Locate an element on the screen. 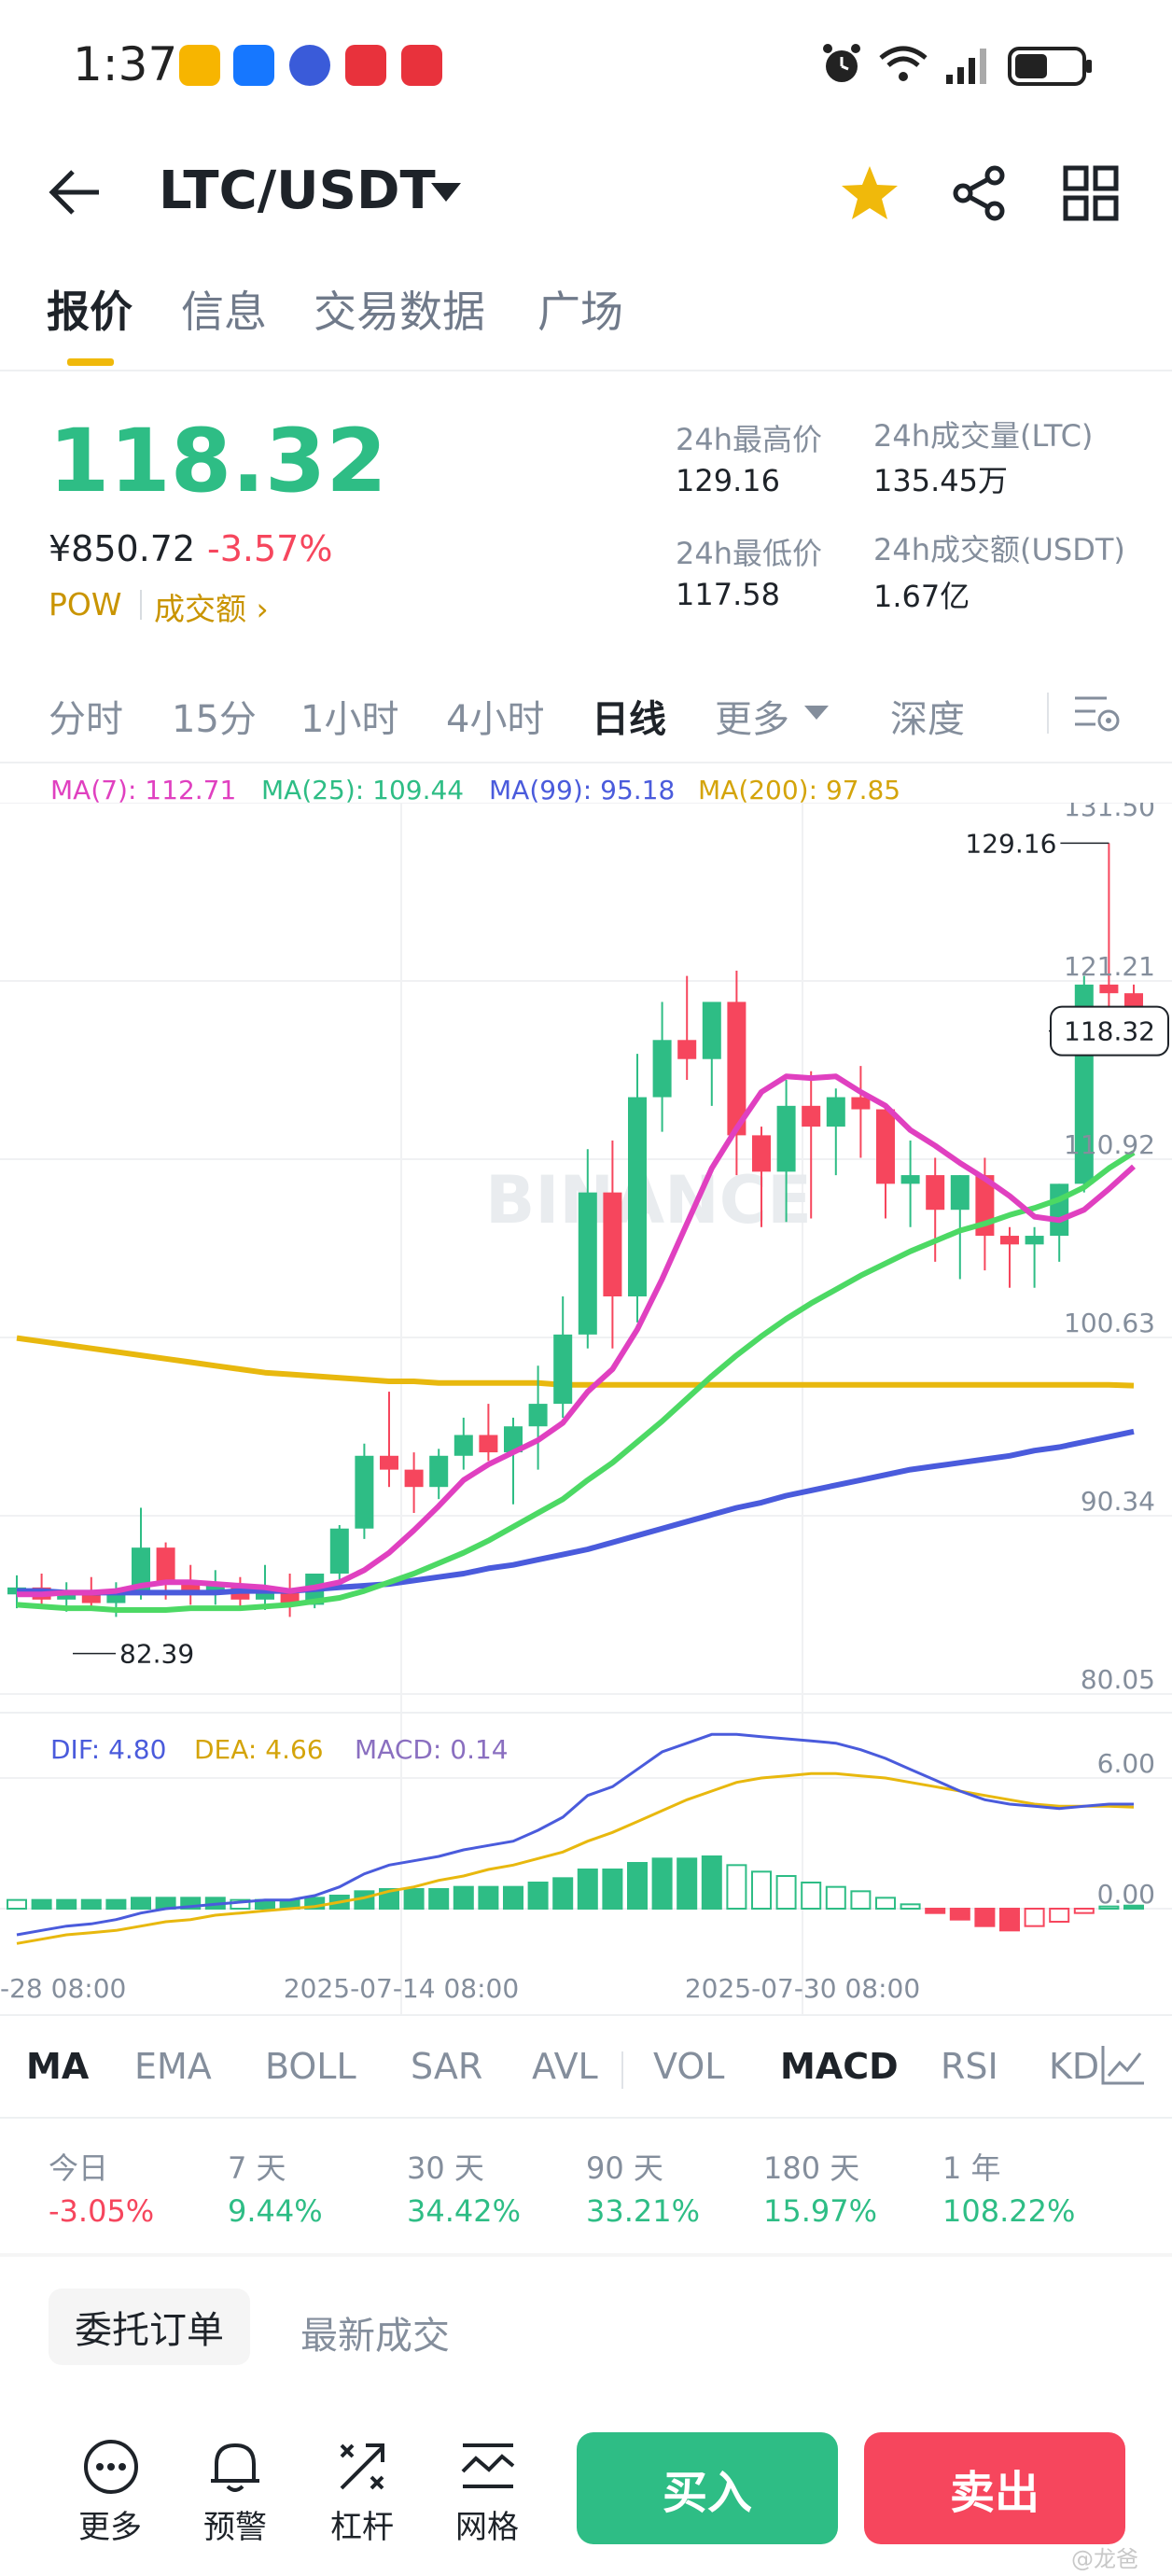 This screenshot has width=1172, height=2576. period-label: 1 年 is located at coordinates (971, 2168).